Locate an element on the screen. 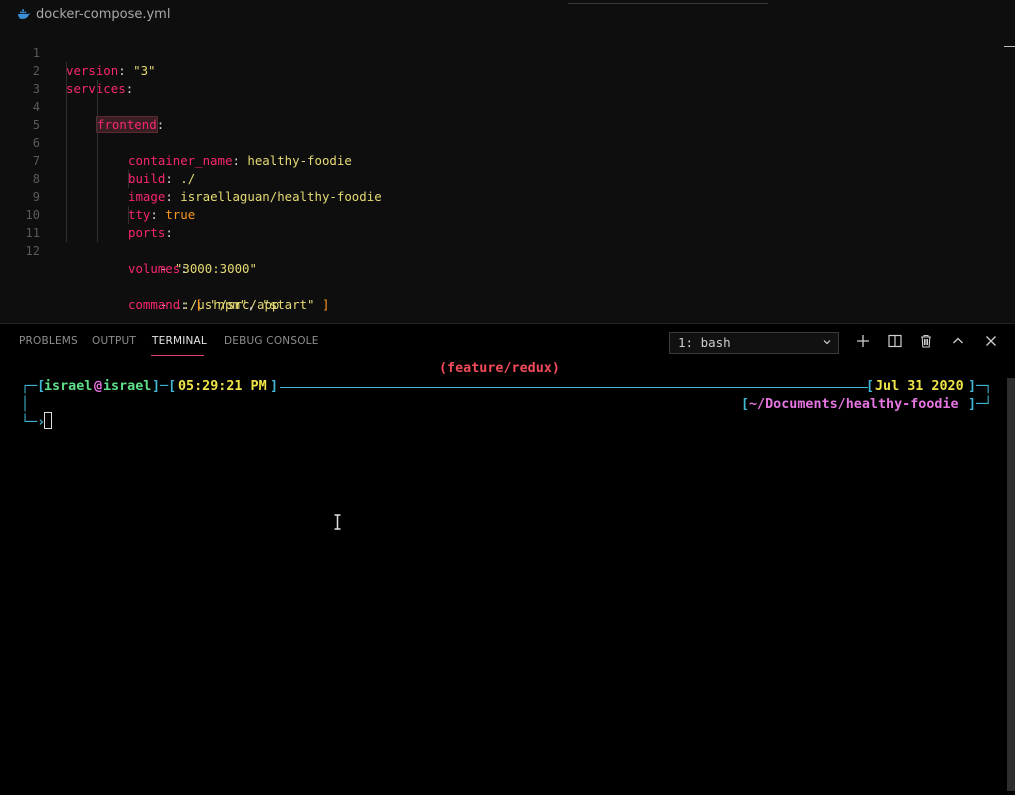 The image size is (1015, 795). code-line: 12 command: [ "npm", "start" ] is located at coordinates (507, 268).